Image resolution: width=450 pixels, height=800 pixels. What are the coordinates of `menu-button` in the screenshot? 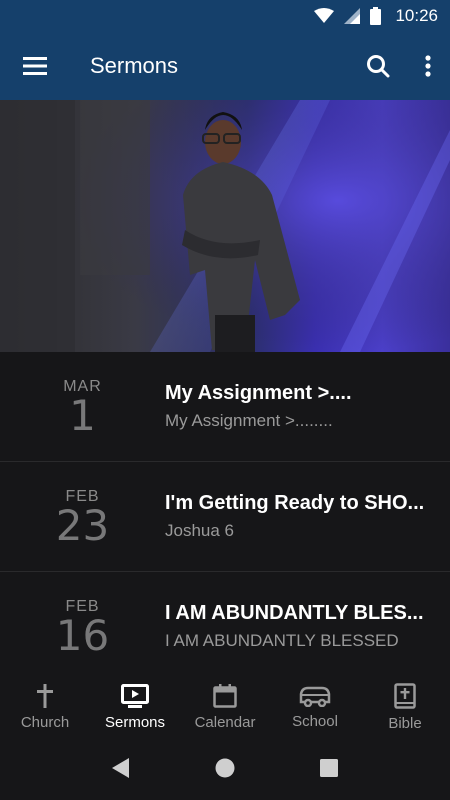 It's located at (35, 66).